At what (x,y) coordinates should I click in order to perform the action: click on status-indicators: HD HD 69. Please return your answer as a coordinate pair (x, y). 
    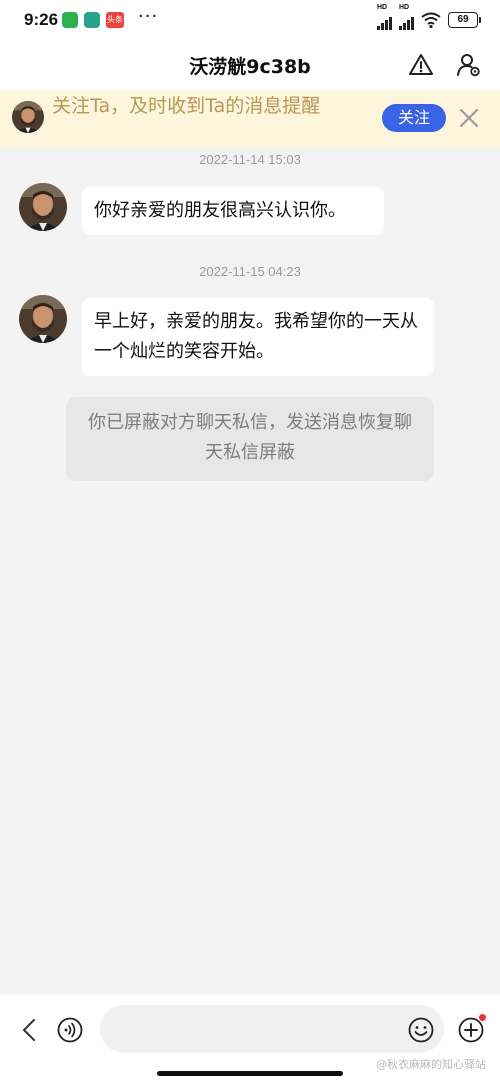
    Looking at the image, I should click on (429, 17).